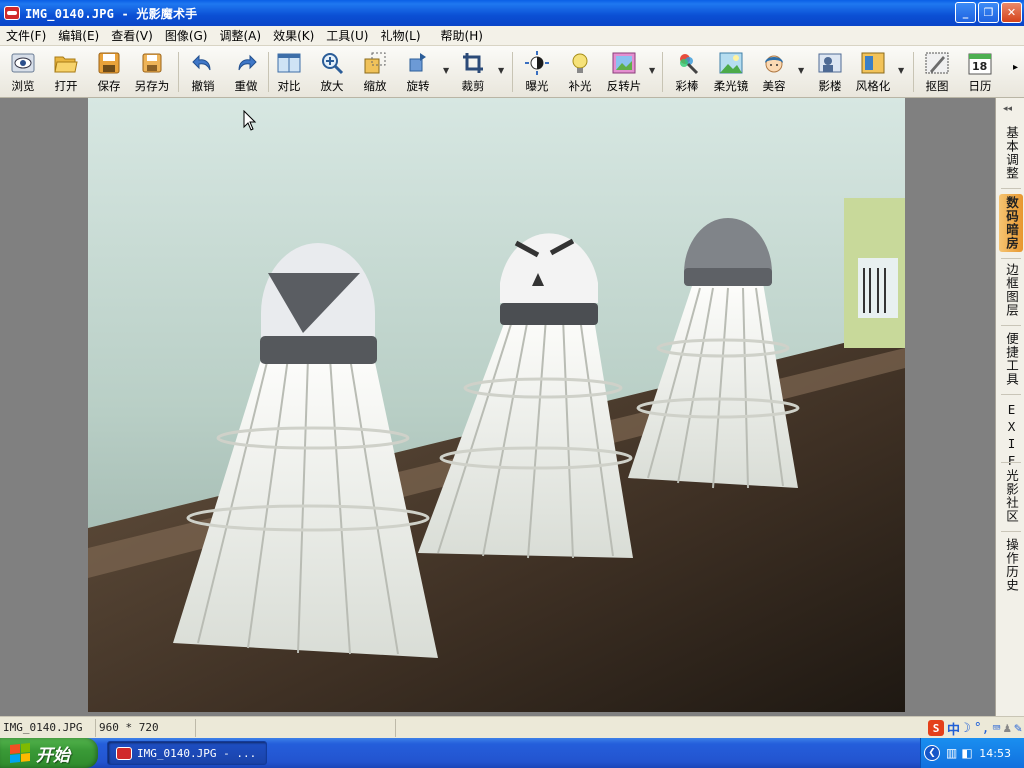 This screenshot has height=768, width=1024. Describe the element at coordinates (873, 63) in the screenshot. I see `stylize-icon` at that location.